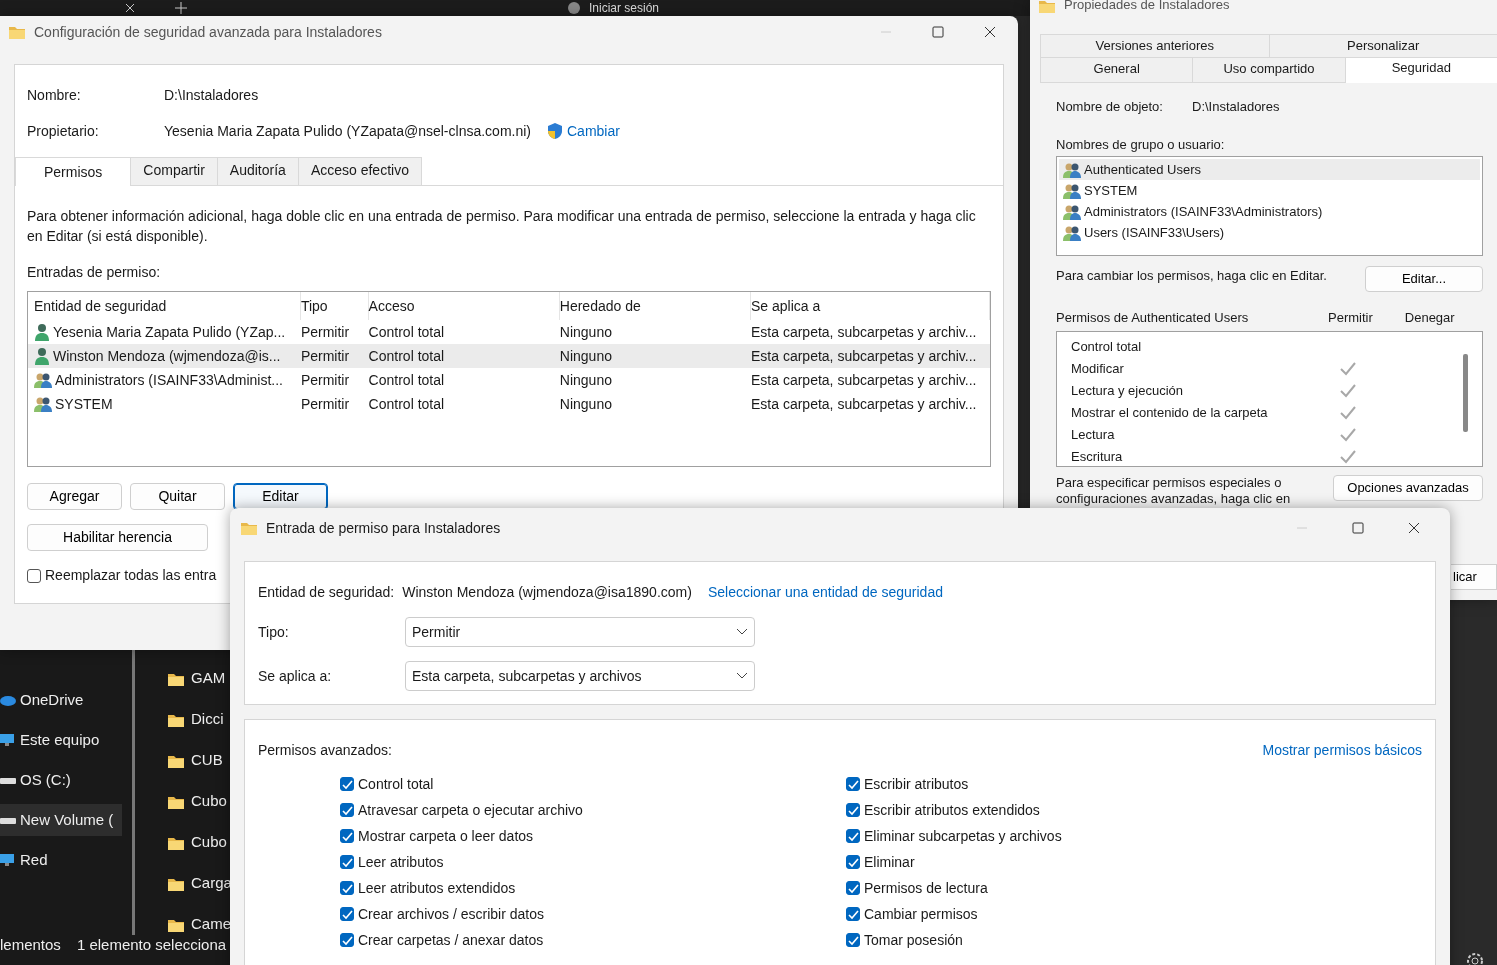 This screenshot has height=965, width=1497. I want to click on column-header: Heredado de, so click(655, 306).